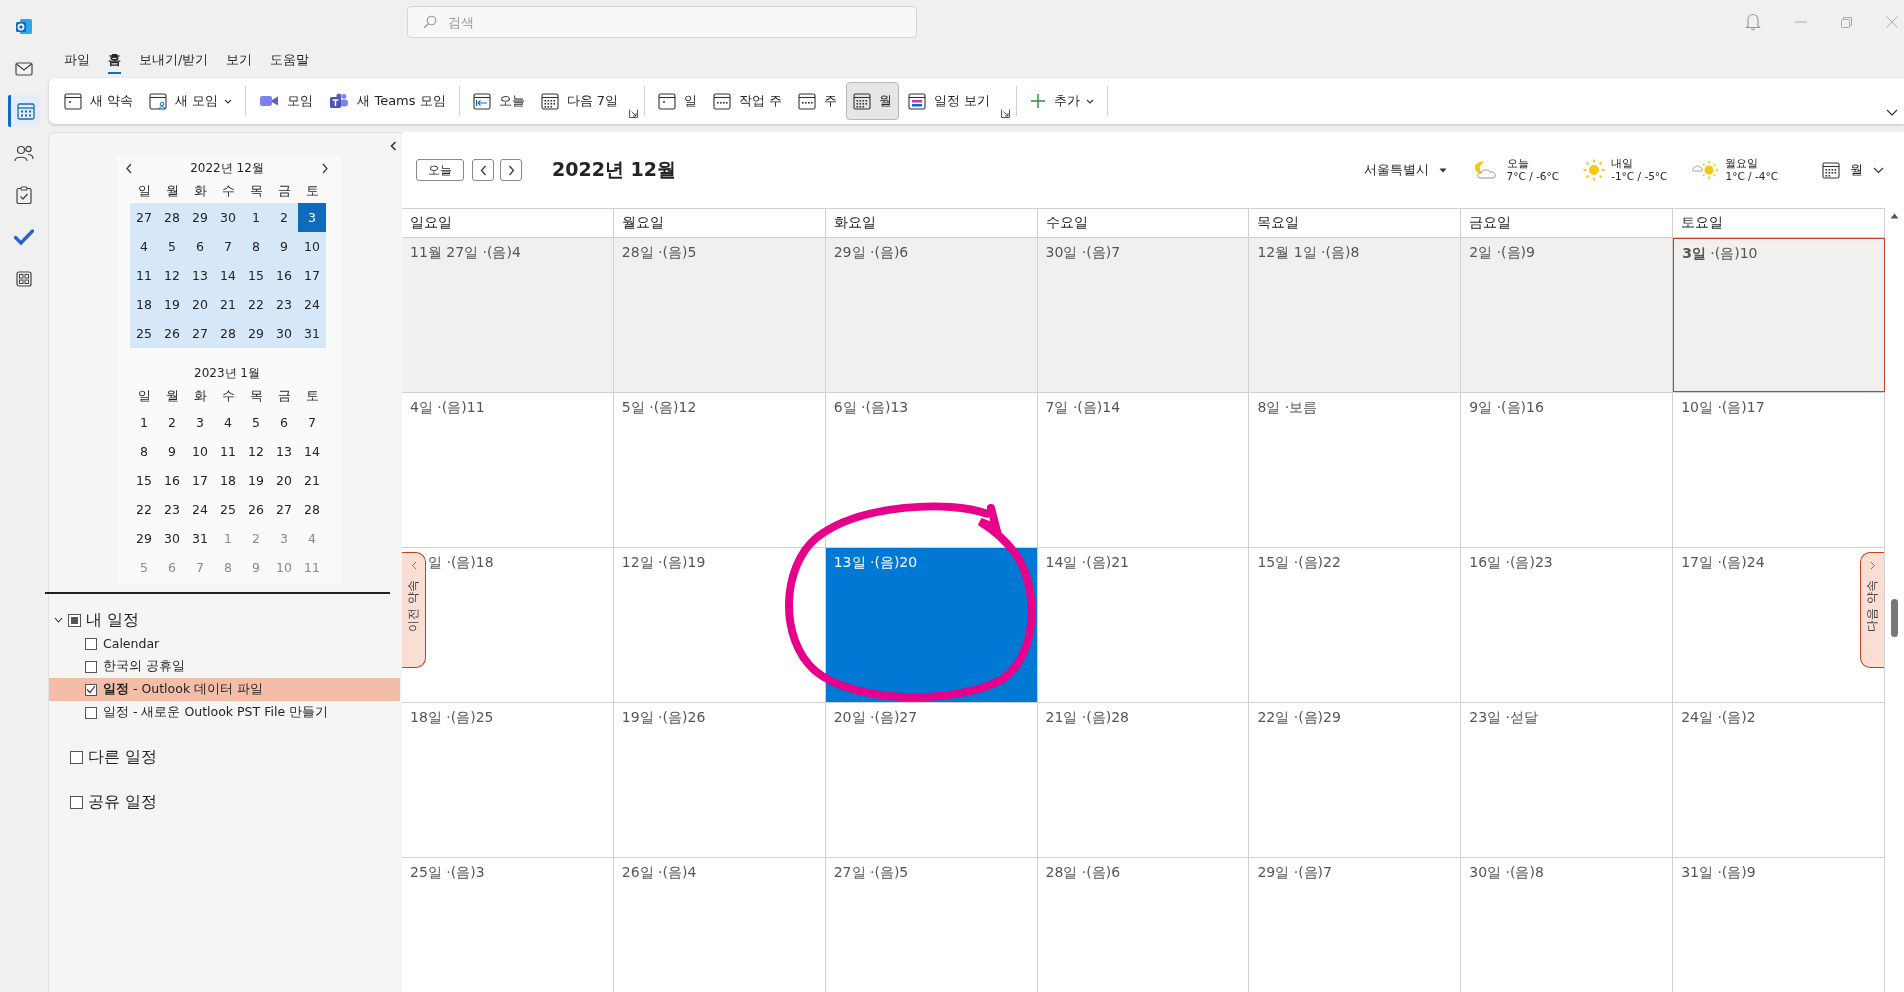 The width and height of the screenshot is (1904, 992). Describe the element at coordinates (719, 925) in the screenshot. I see `day-cell: 26일 ·(음)4` at that location.